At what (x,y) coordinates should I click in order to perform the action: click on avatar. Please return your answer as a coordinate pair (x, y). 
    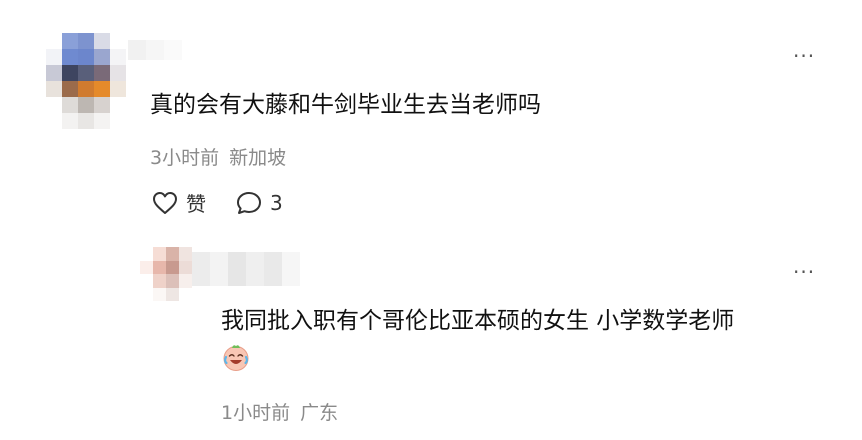
    Looking at the image, I should click on (86, 81).